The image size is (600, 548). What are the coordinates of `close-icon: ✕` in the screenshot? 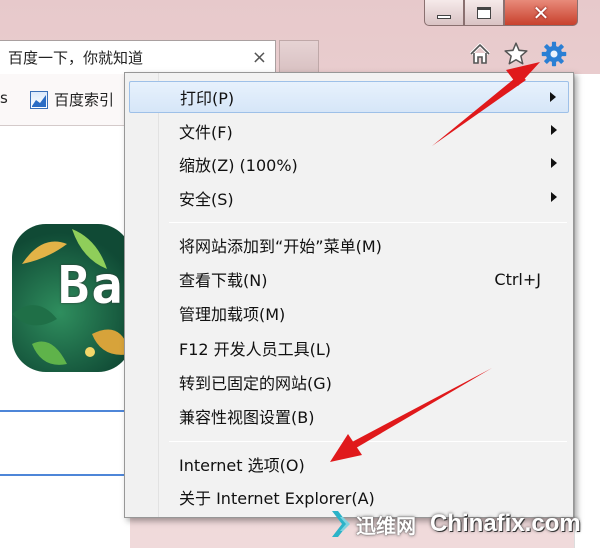 It's located at (541, 12).